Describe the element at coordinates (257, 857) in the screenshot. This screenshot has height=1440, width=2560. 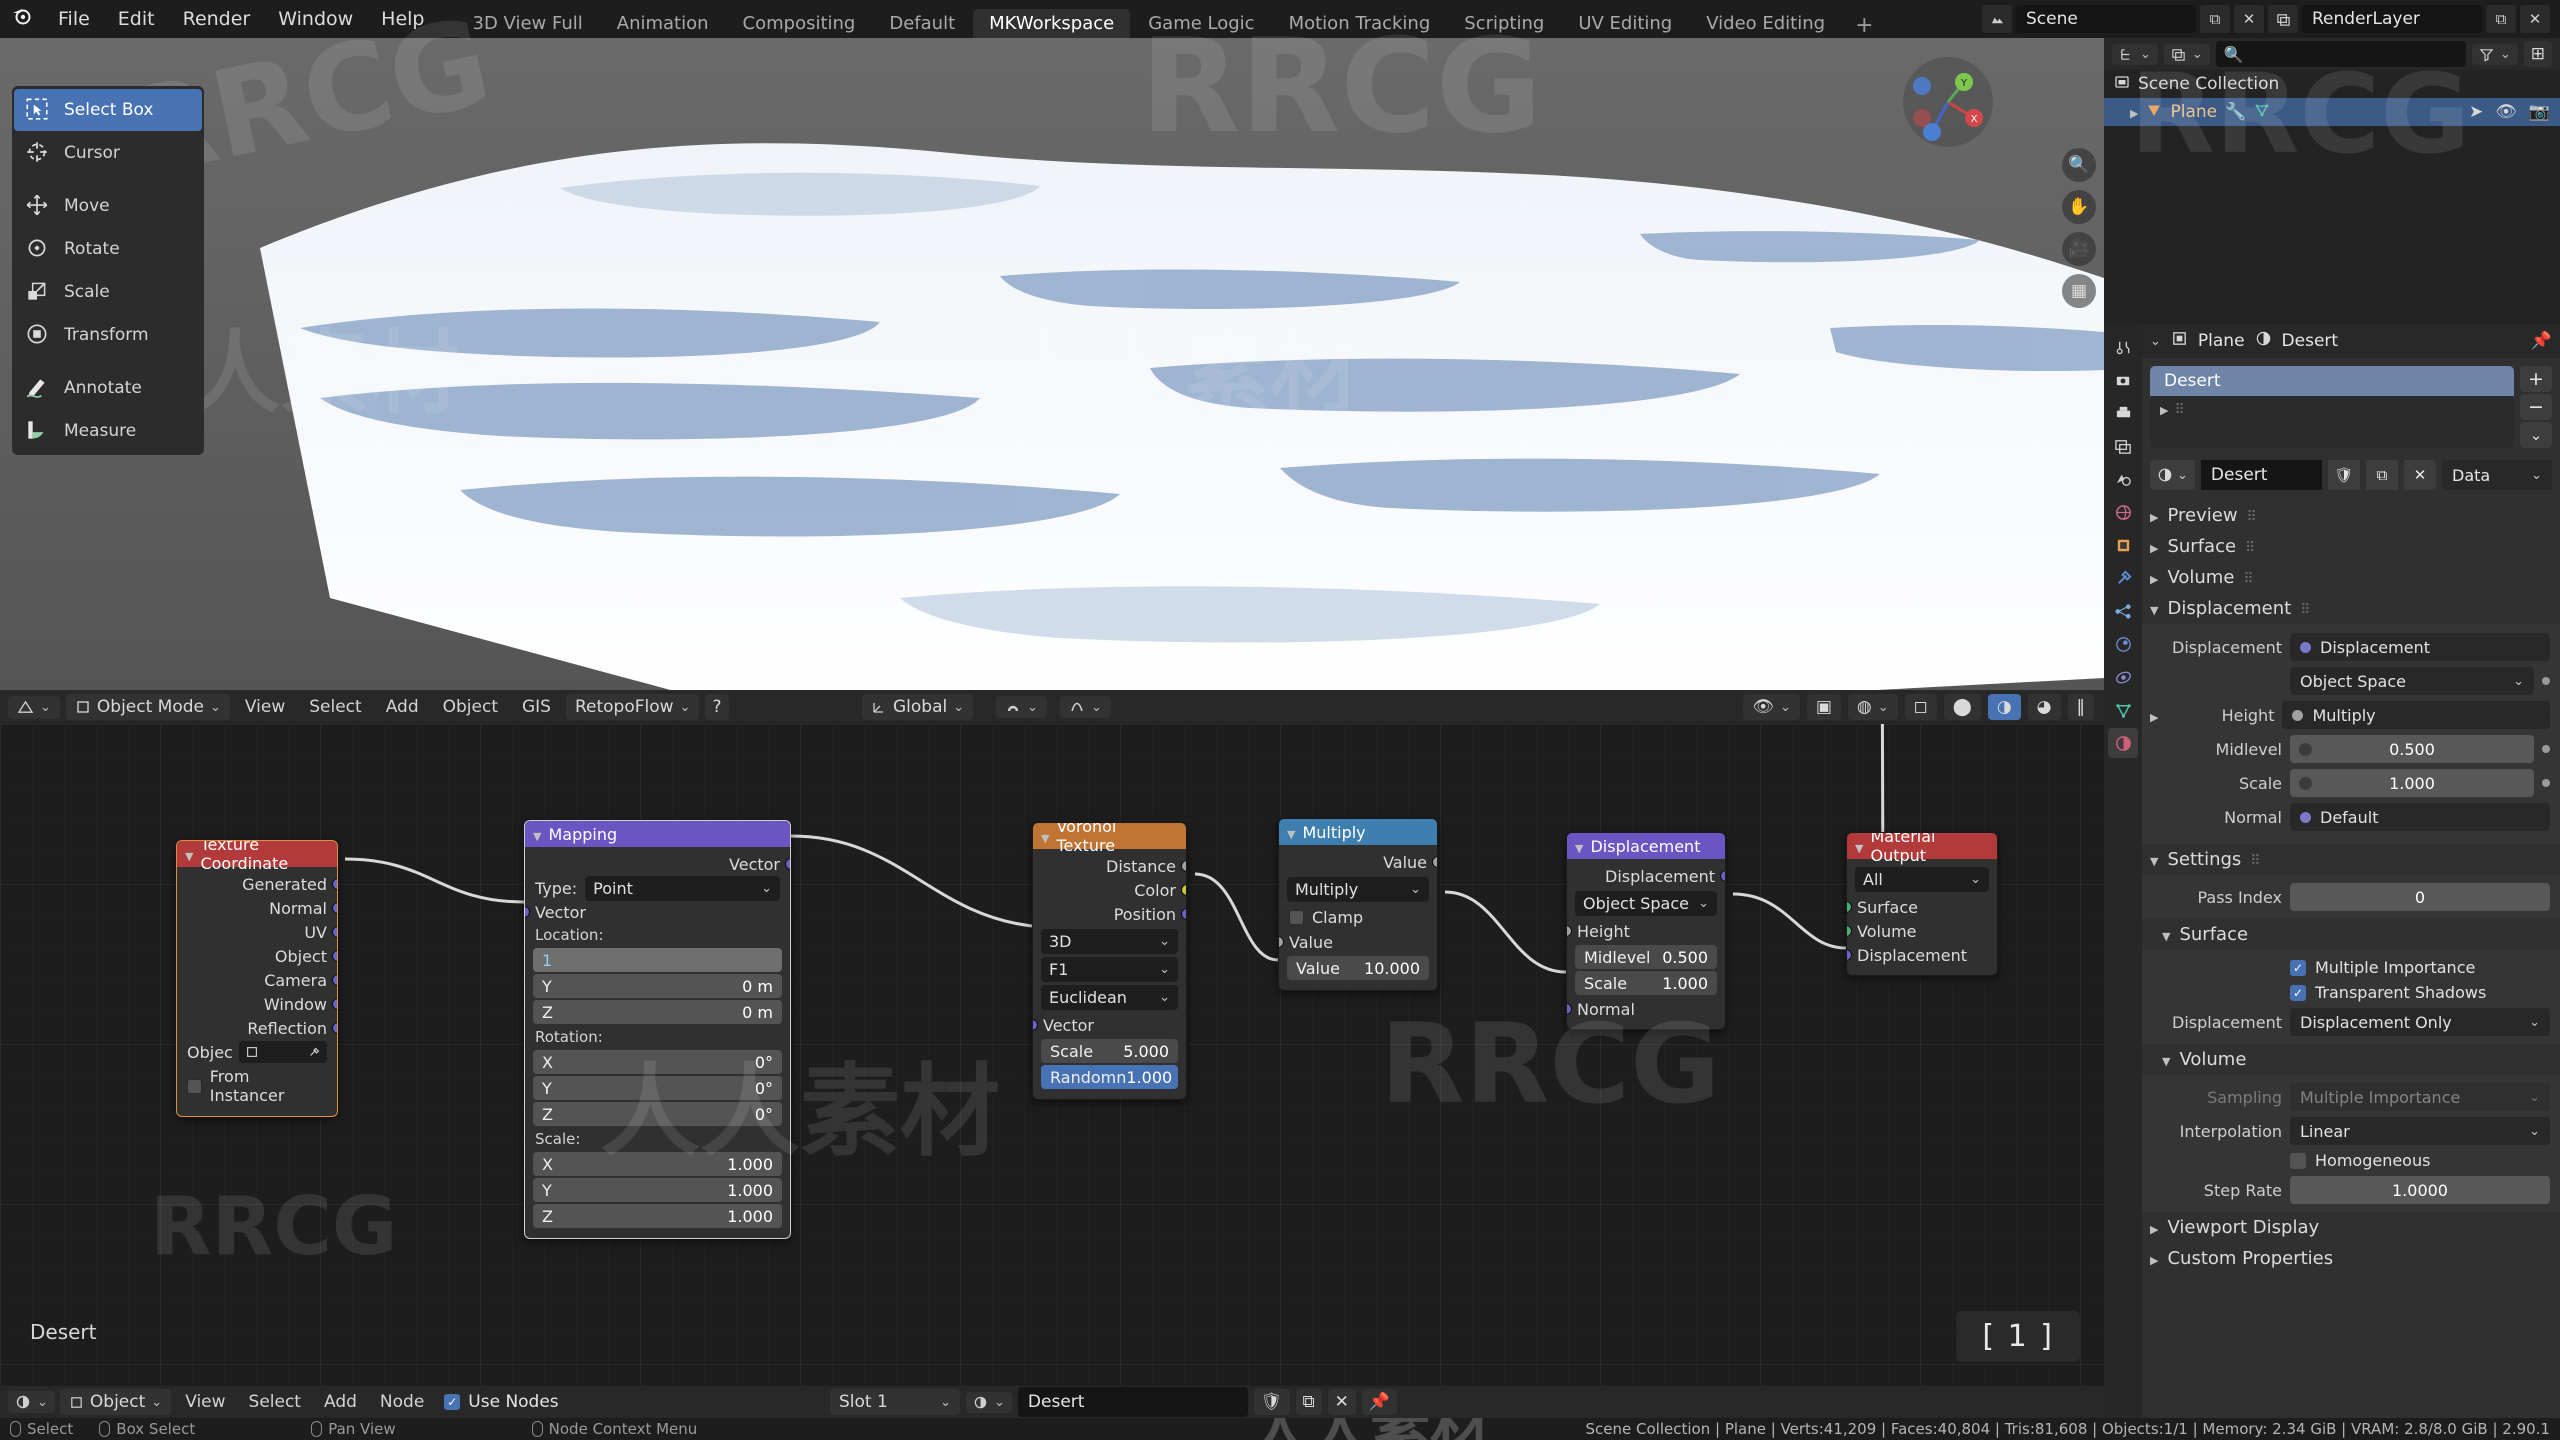
I see `node-header: Texture Coordinate` at that location.